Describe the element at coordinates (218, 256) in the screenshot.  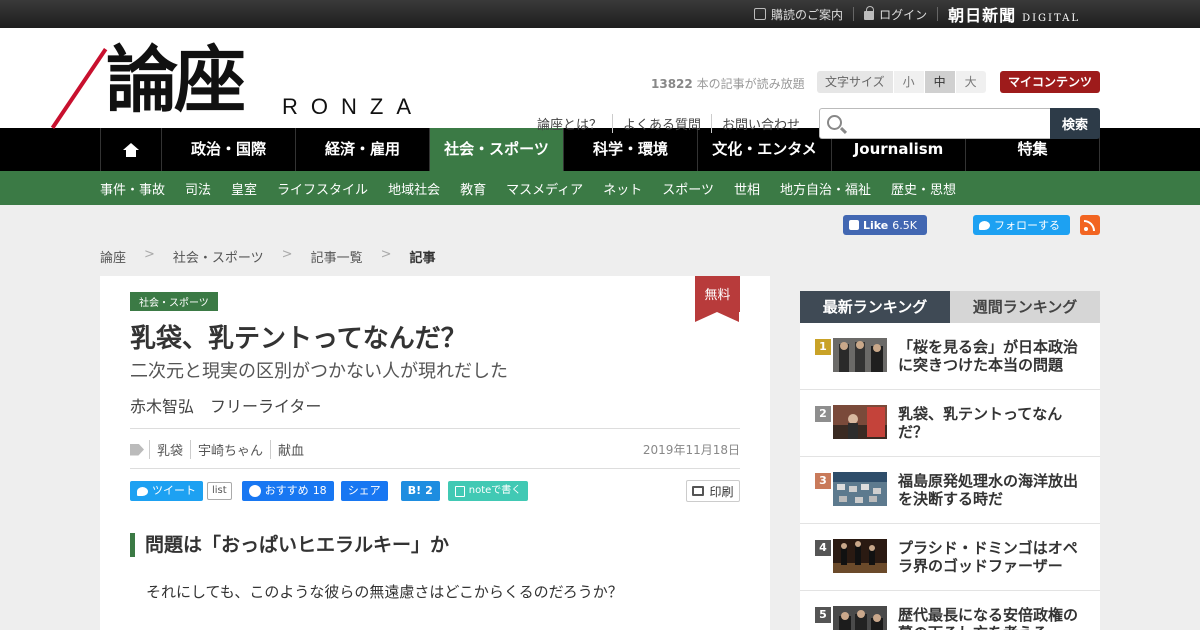
I see `breadcrumb-category: 社会・スポーツ` at that location.